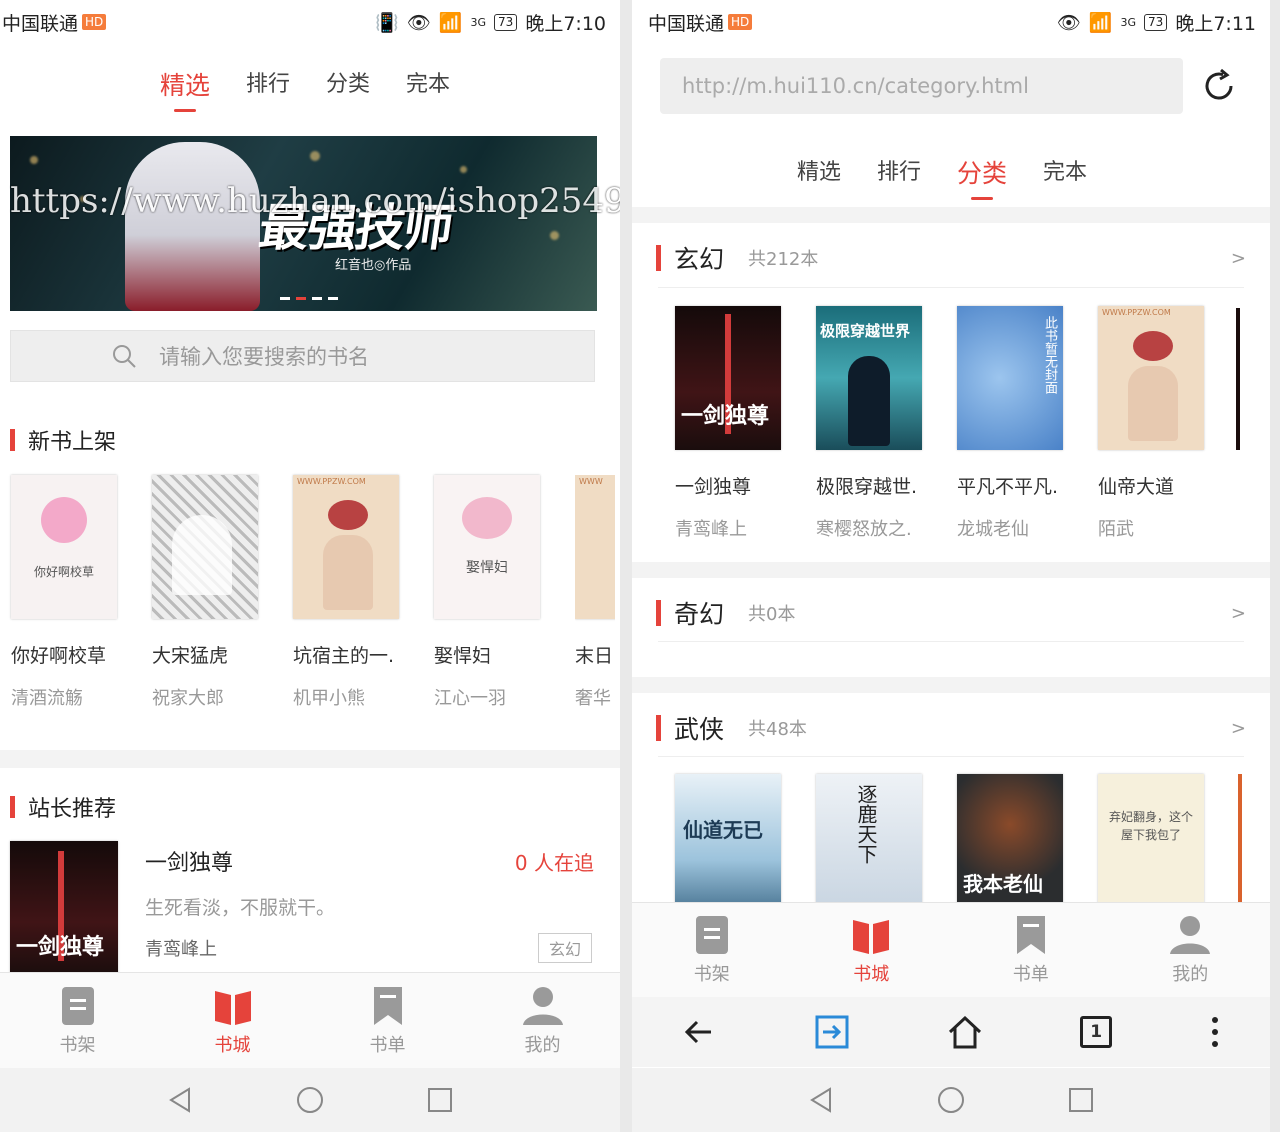 The width and height of the screenshot is (1280, 1132). I want to click on more-vertical-icon, so click(1215, 1032).